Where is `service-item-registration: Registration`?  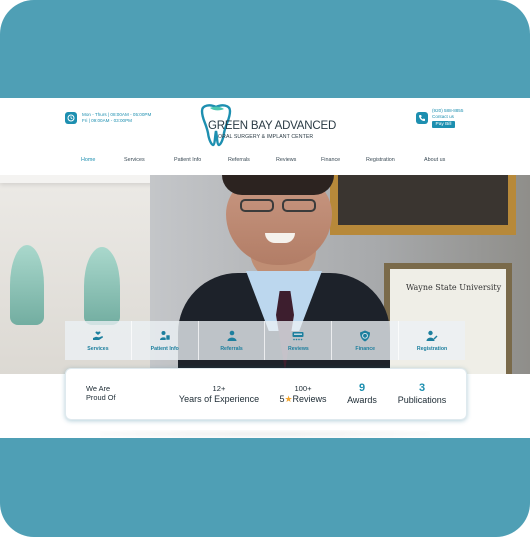 service-item-registration: Registration is located at coordinates (432, 340).